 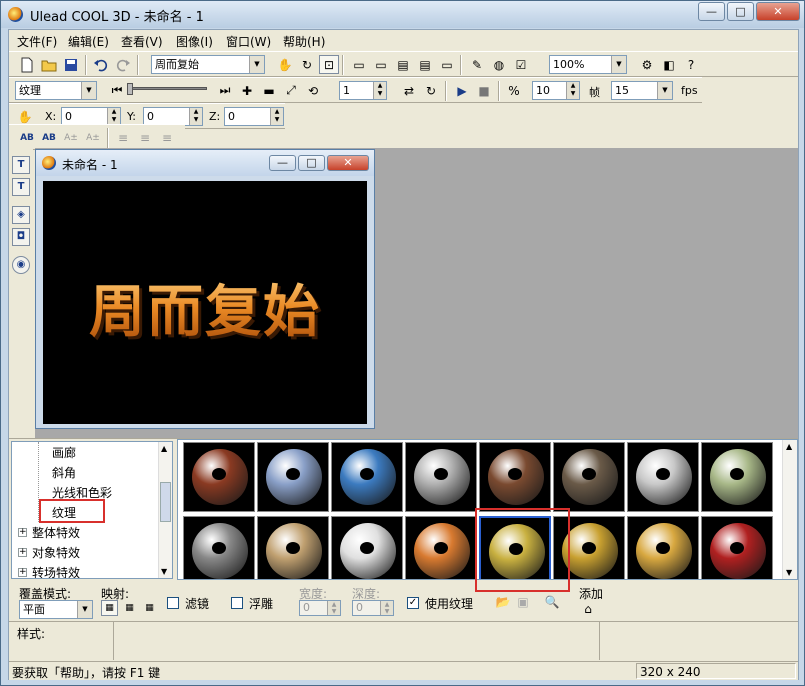 What do you see at coordinates (552, 602) in the screenshot?
I see `preview-texture-icon: 🔍` at bounding box center [552, 602].